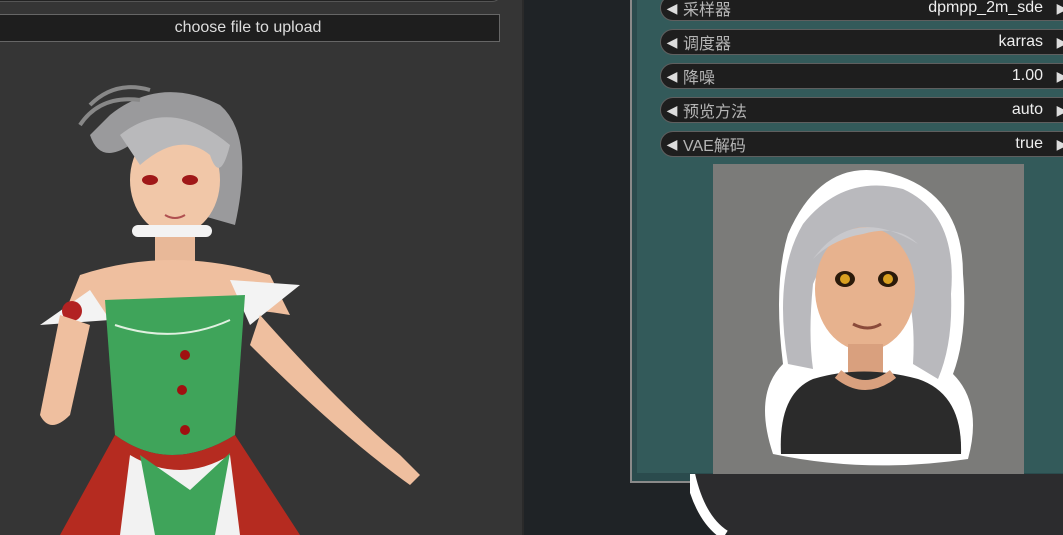 The width and height of the screenshot is (1063, 535). Describe the element at coordinates (861, 144) in the screenshot. I see `param-vae-decode: ◀ VAE解码 true ▶` at that location.